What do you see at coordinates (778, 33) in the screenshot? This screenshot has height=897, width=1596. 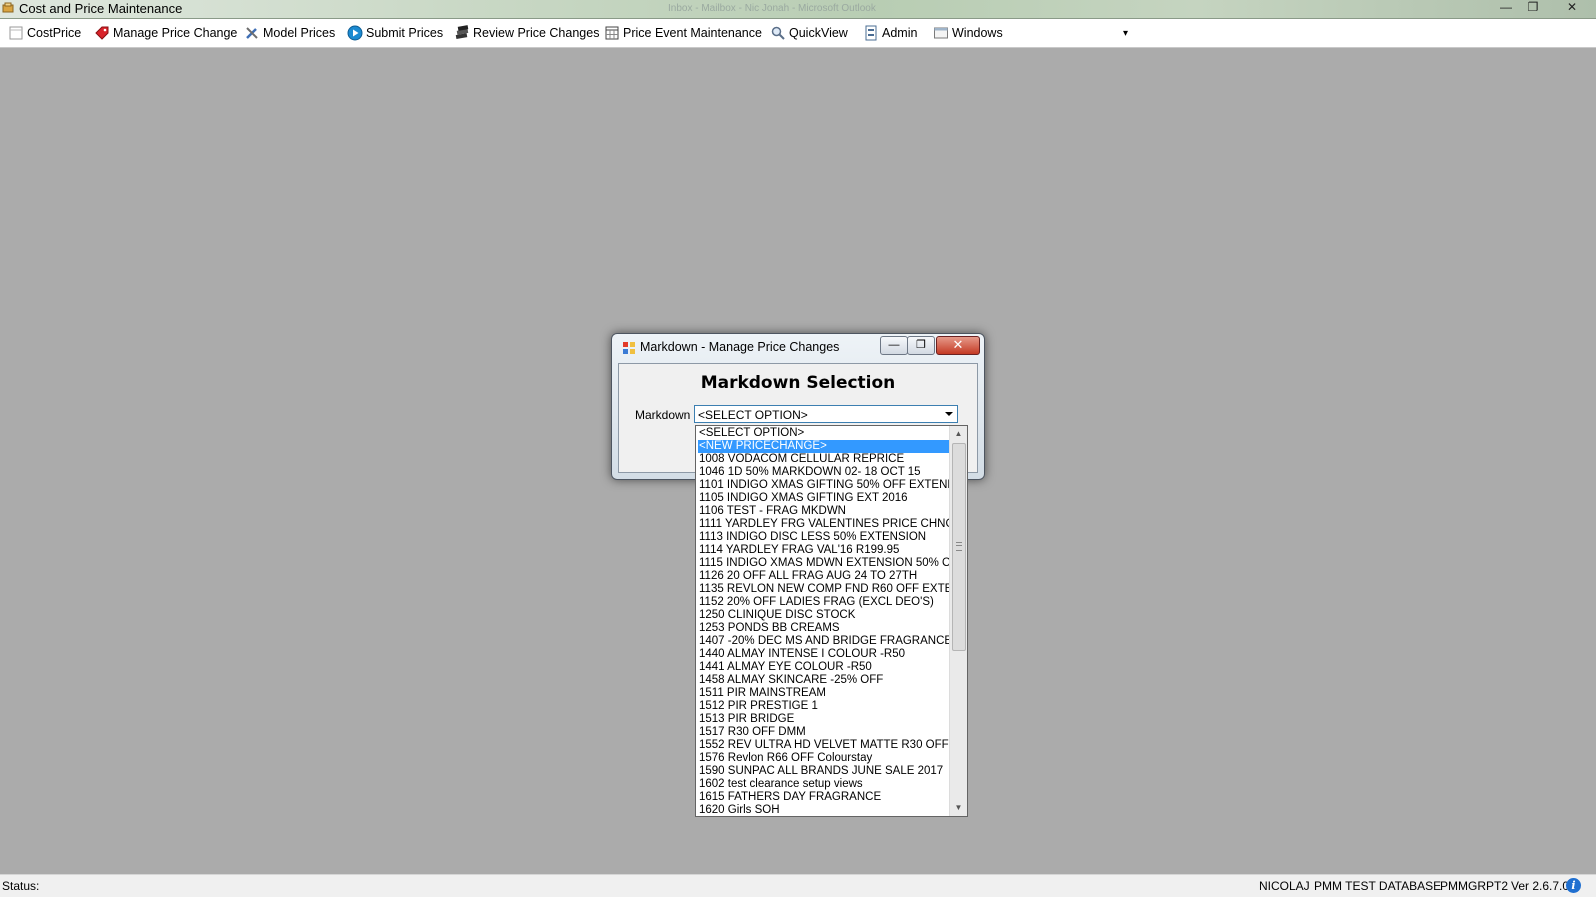 I see `magnifier-icon` at bounding box center [778, 33].